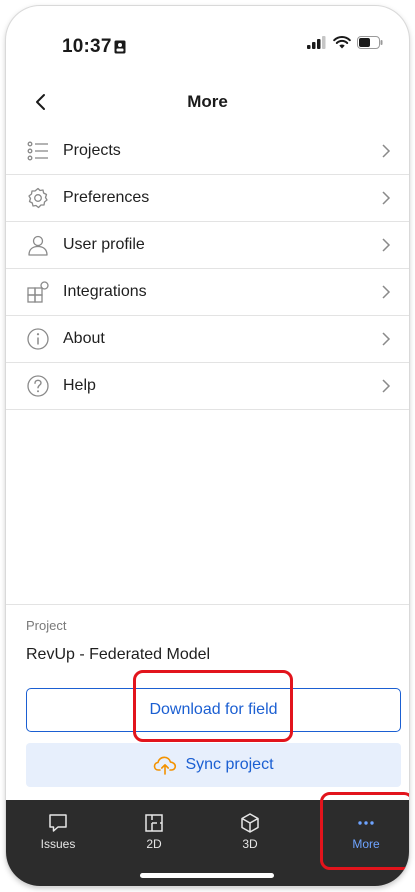 The height and width of the screenshot is (892, 415). What do you see at coordinates (154, 844) in the screenshot?
I see `tab-label: 2D` at bounding box center [154, 844].